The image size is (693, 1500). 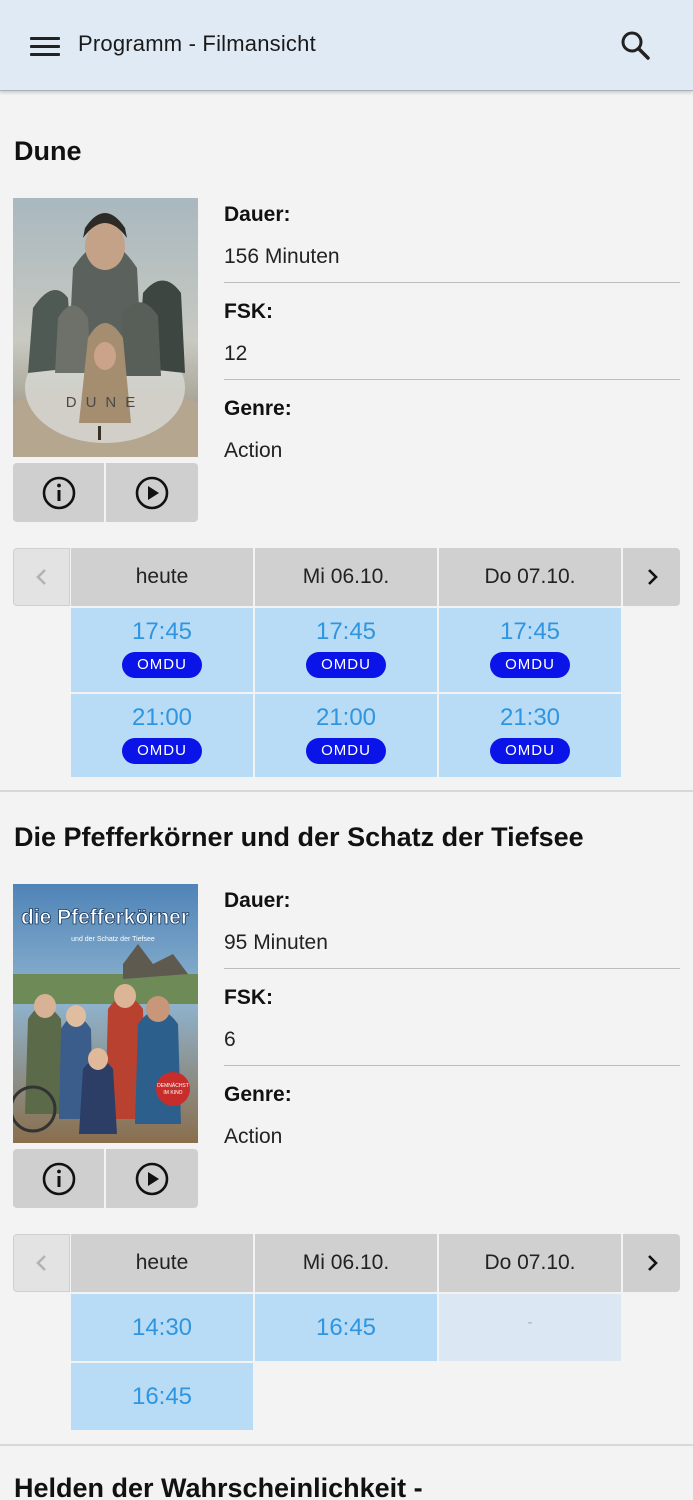 I want to click on showtime-slot: 21:30 OMDU, so click(x=530, y=735).